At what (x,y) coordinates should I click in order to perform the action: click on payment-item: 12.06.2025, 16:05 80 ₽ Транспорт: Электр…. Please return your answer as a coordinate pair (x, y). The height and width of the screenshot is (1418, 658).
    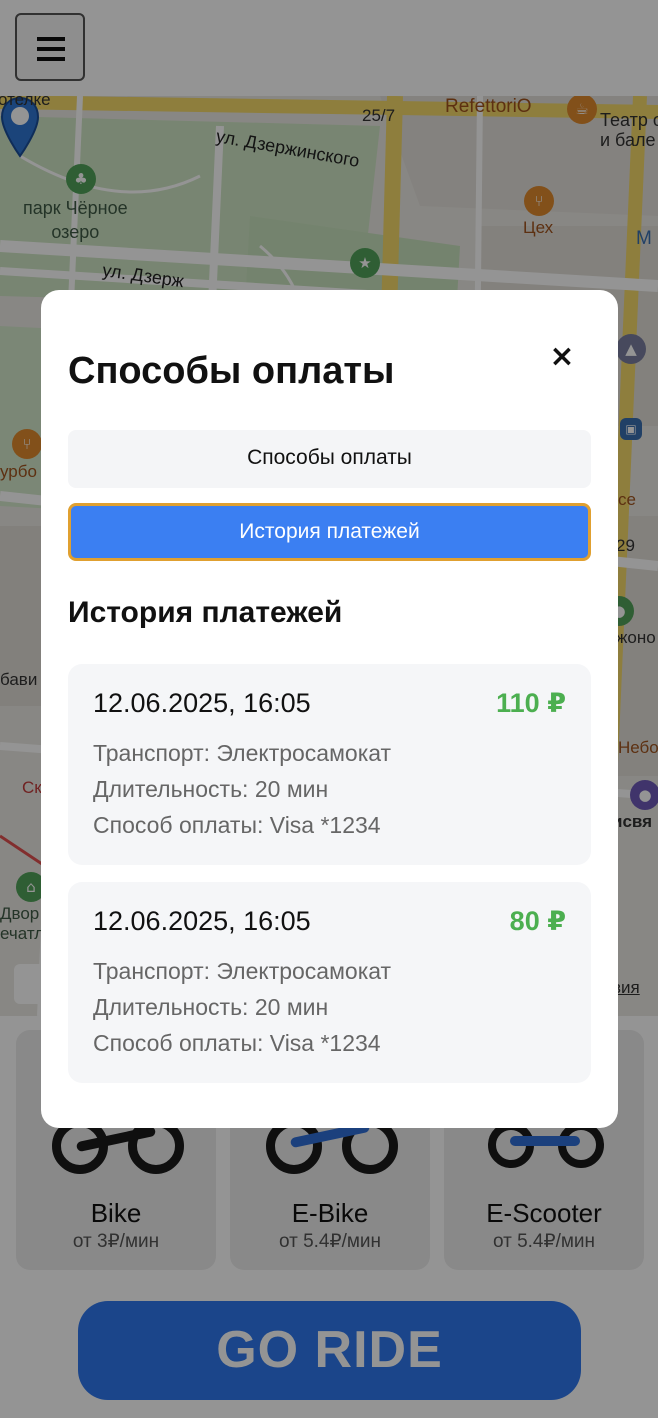
    Looking at the image, I should click on (329, 982).